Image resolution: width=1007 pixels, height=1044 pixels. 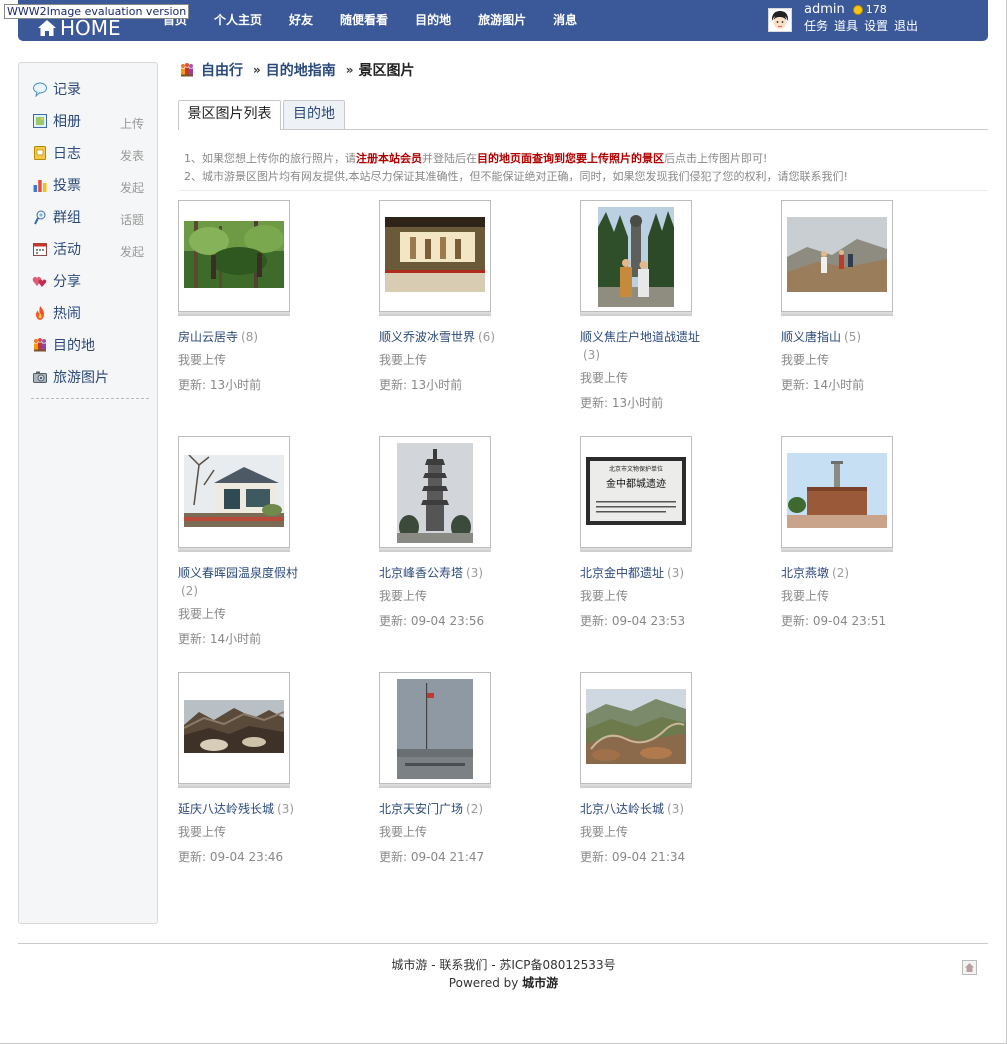 I want to click on update-time: 更新: 13小时前, so click(x=219, y=385).